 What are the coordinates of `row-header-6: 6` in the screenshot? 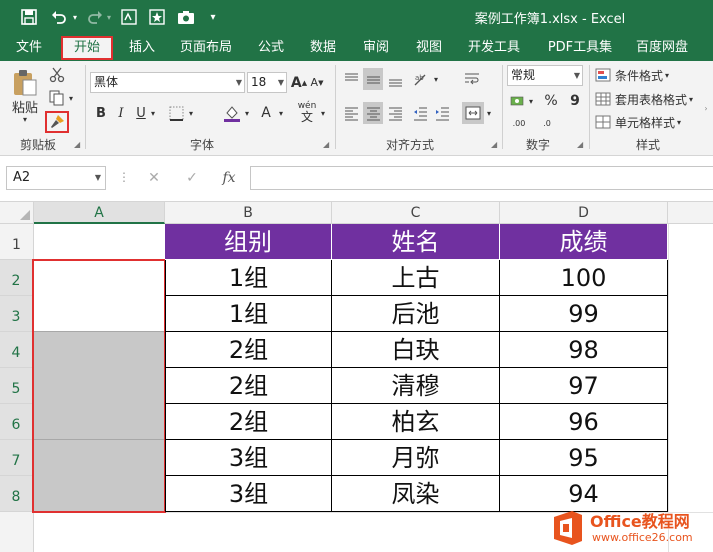 It's located at (17, 422).